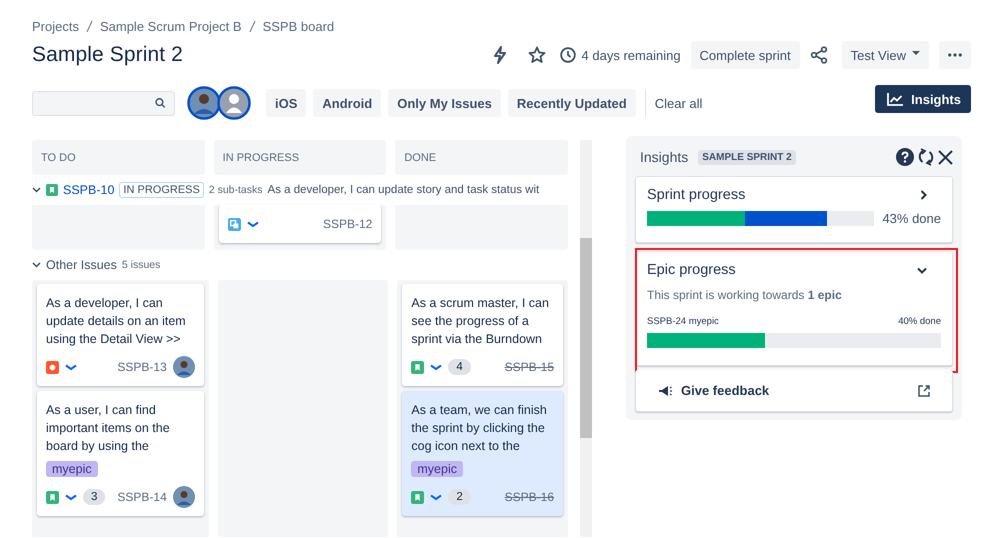  Describe the element at coordinates (745, 295) in the screenshot. I see `epic-summary: This sprint is working towards 1 epic` at that location.